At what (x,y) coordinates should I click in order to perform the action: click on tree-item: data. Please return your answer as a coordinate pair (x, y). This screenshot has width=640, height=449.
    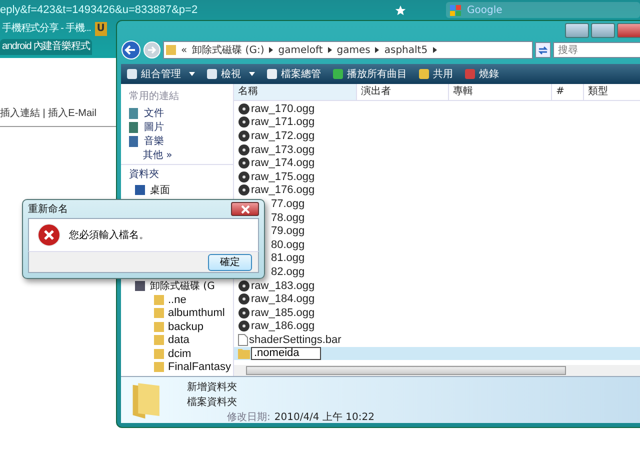
    Looking at the image, I should click on (177, 340).